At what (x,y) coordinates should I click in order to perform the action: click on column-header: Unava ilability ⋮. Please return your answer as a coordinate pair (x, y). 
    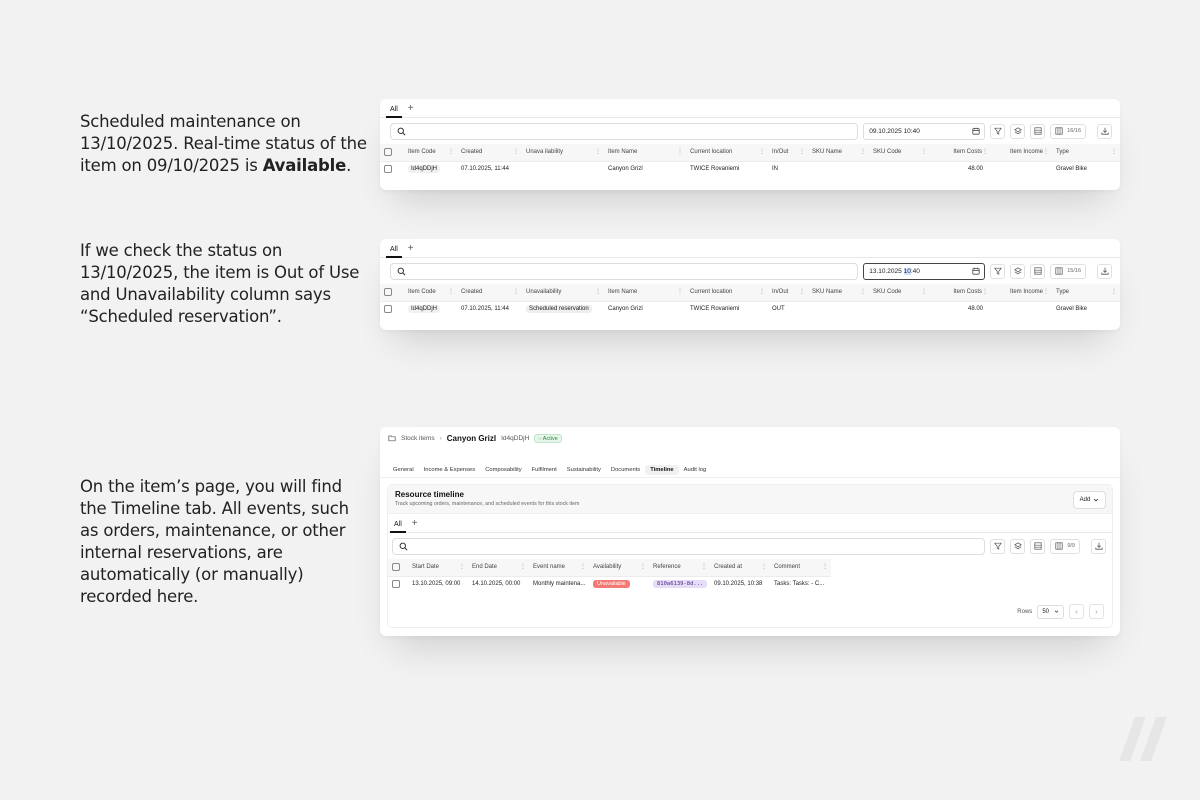
    Looking at the image, I should click on (563, 153).